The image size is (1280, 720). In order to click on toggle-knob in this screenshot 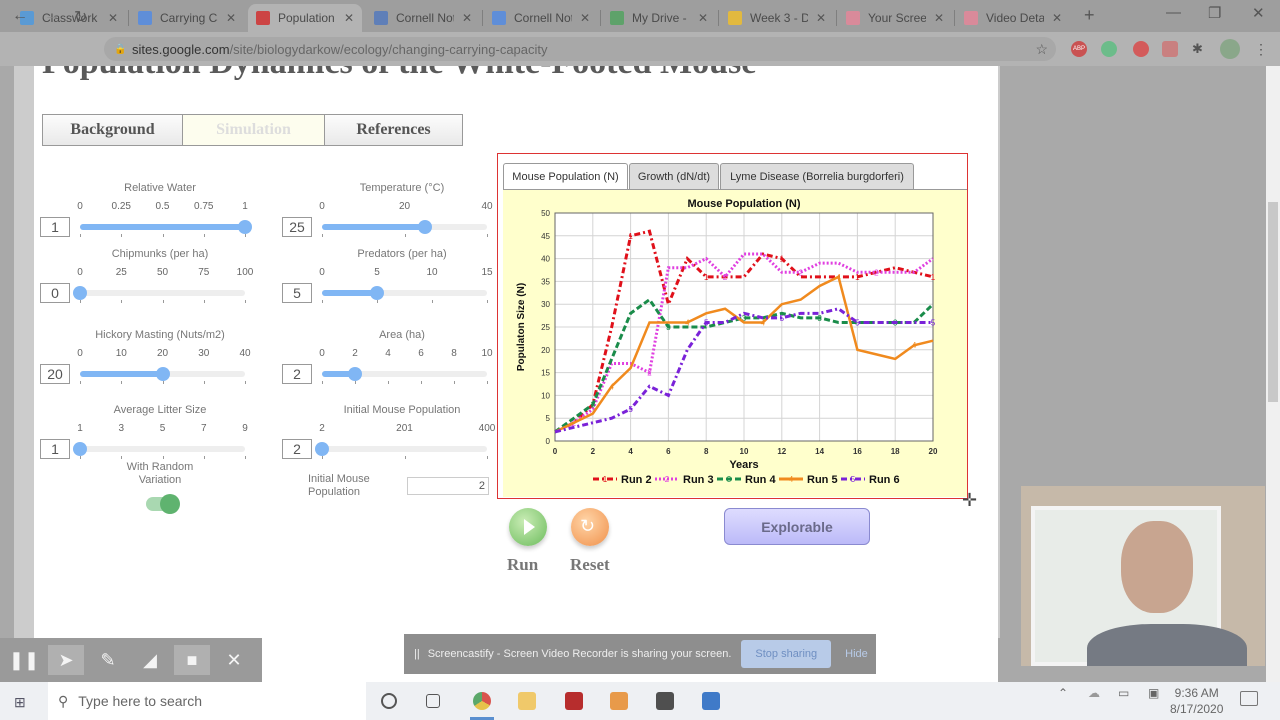, I will do `click(170, 504)`.